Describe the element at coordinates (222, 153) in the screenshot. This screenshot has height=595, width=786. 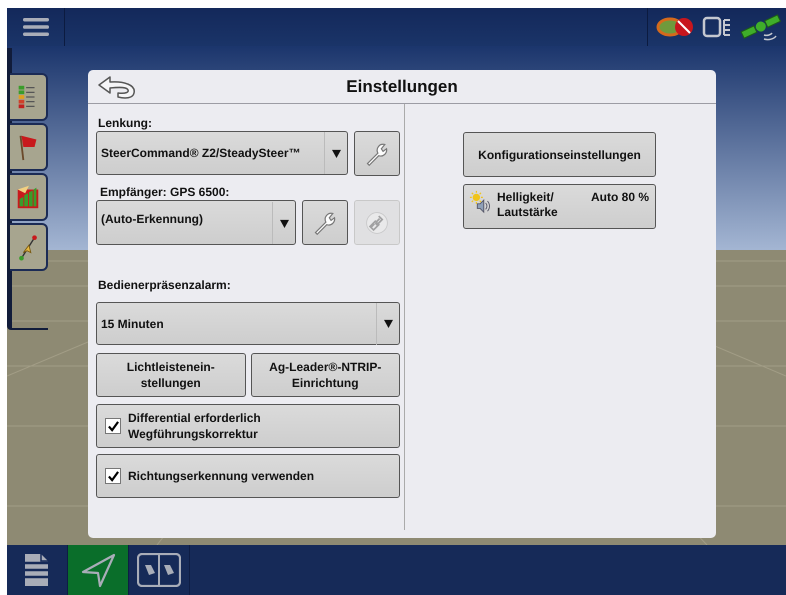
I see `steering-dropdown: SteerCommand® Z2/SteadySteer™` at that location.